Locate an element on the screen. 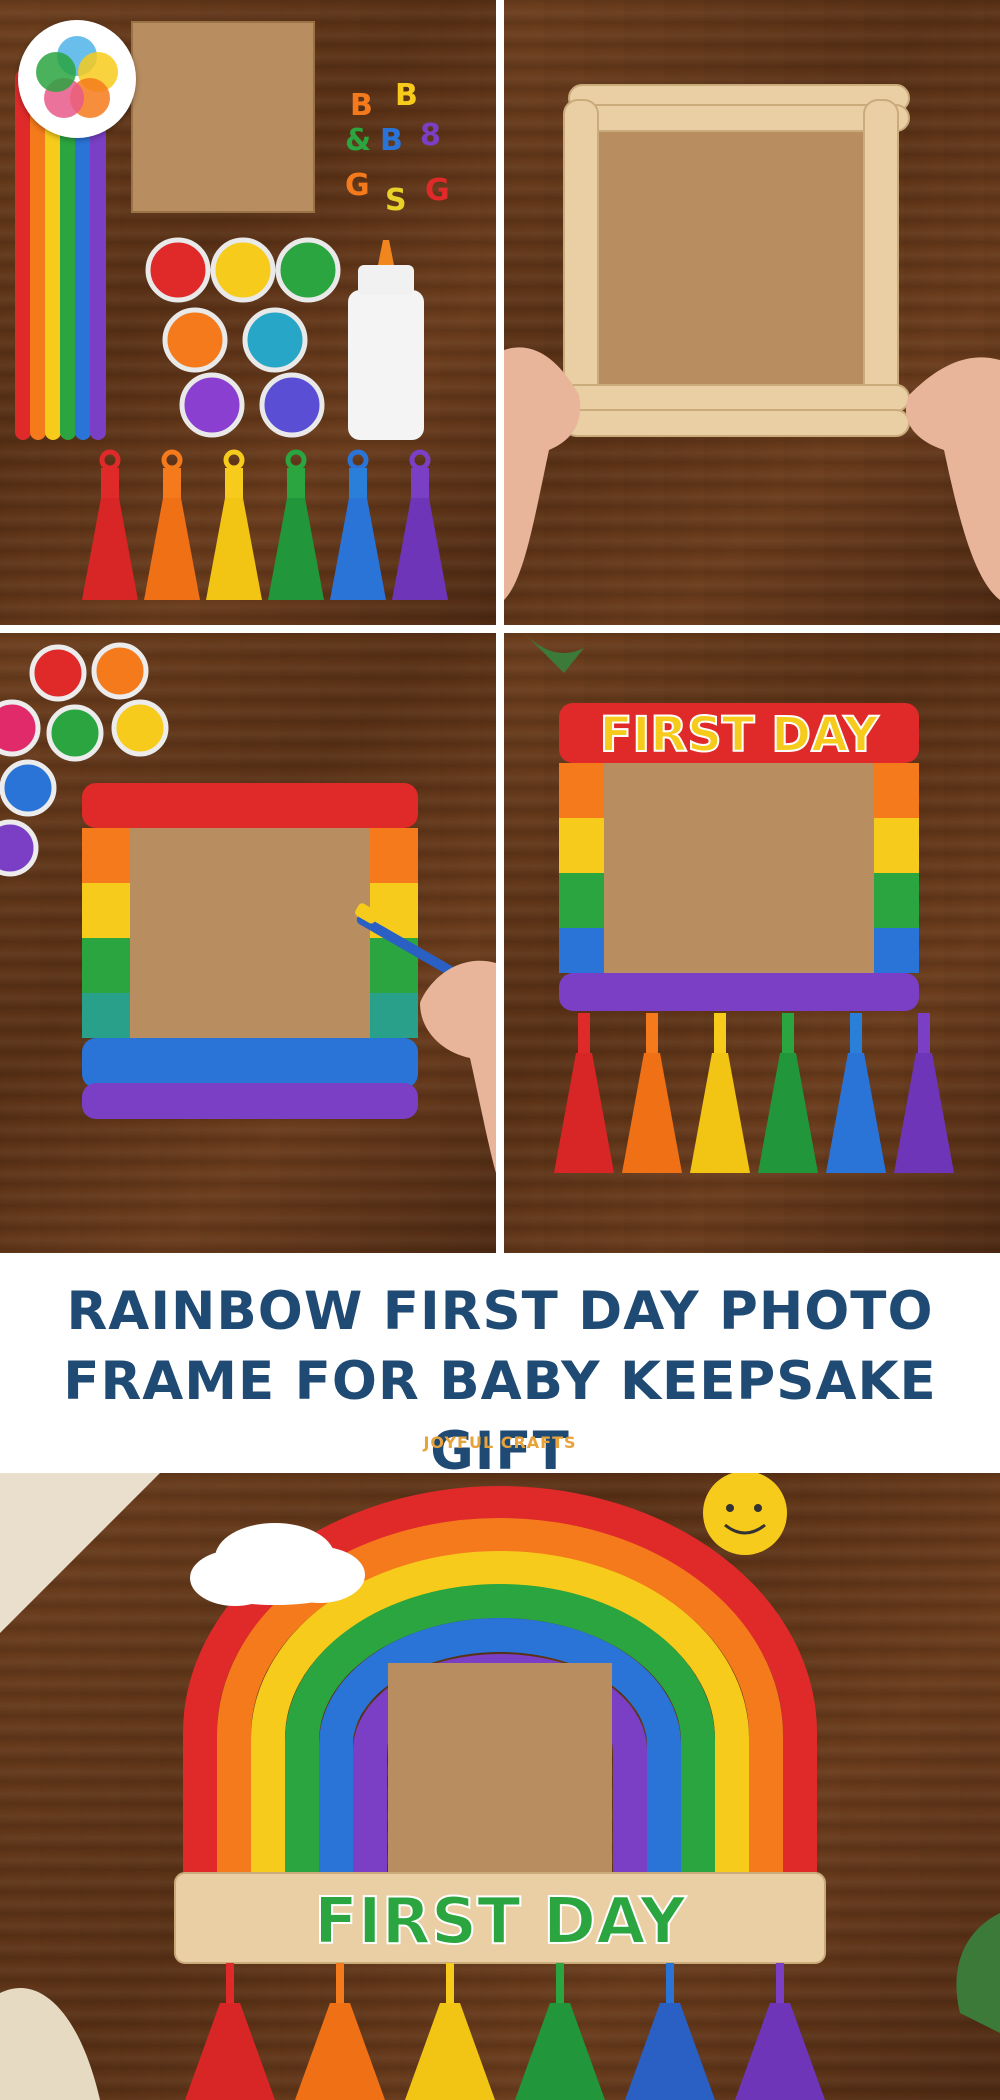 Image resolution: width=1000 pixels, height=2100 pixels. cardboard-square is located at coordinates (223, 117).